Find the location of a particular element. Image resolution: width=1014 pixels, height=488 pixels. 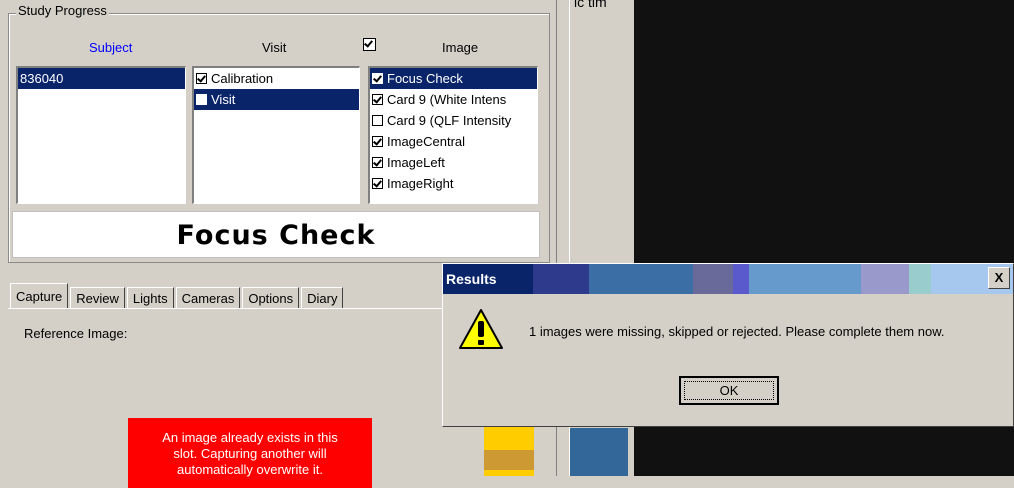

reference-image-label: Reference Image: is located at coordinates (76, 333).